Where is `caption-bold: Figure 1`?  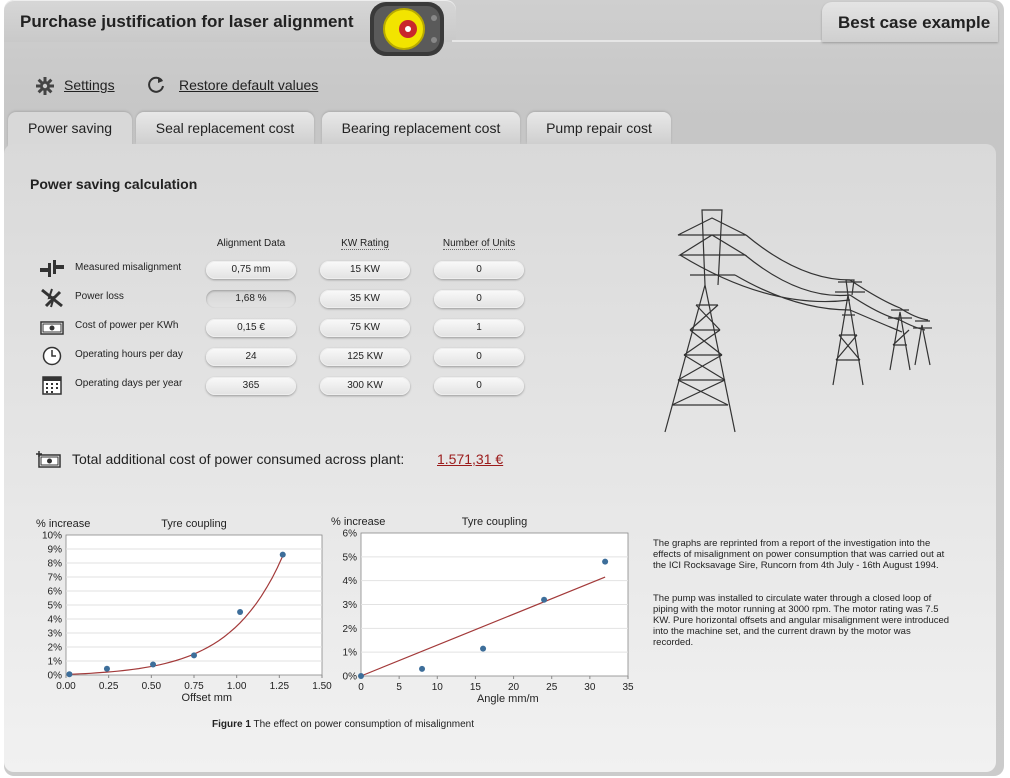
caption-bold: Figure 1 is located at coordinates (231, 724).